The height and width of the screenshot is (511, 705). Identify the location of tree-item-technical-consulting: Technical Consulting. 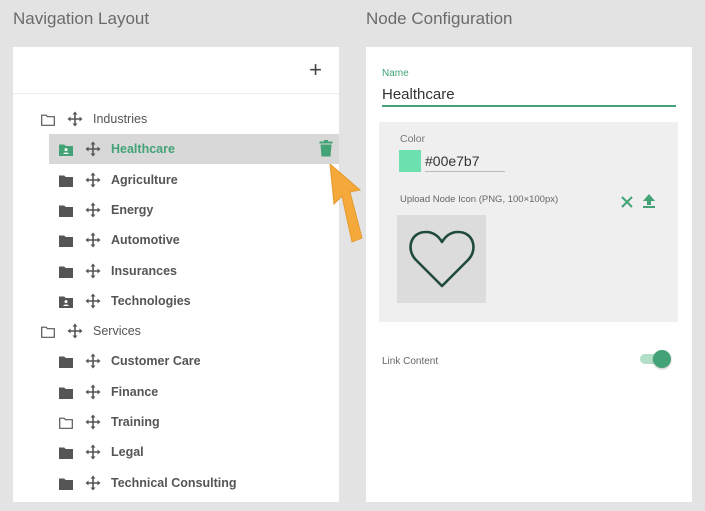
(176, 483).